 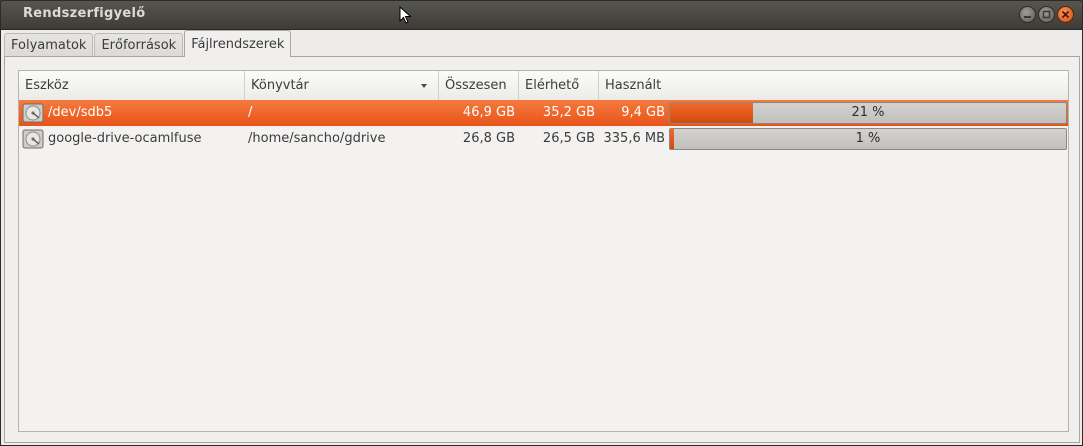 What do you see at coordinates (238, 43) in the screenshot?
I see `tab-file-systems: Fájlrendszerek` at bounding box center [238, 43].